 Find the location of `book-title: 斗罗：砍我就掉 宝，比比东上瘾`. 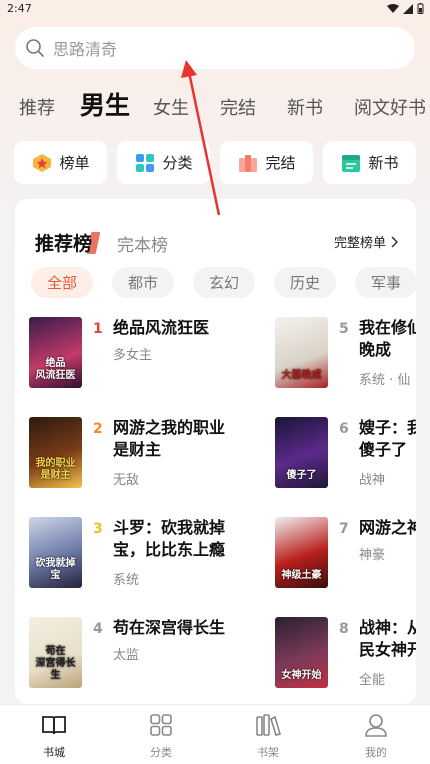

book-title: 斗罗：砍我就掉 宝，比比东上瘾 is located at coordinates (169, 539).